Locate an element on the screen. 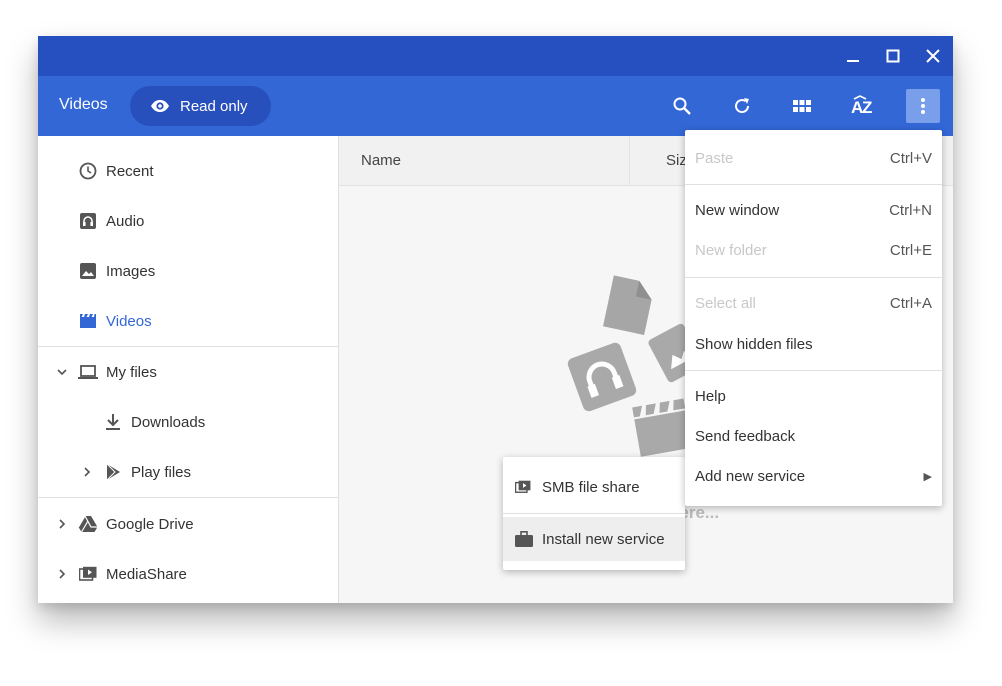 This screenshot has width=1002, height=686. google-drive-icon is located at coordinates (88, 524).